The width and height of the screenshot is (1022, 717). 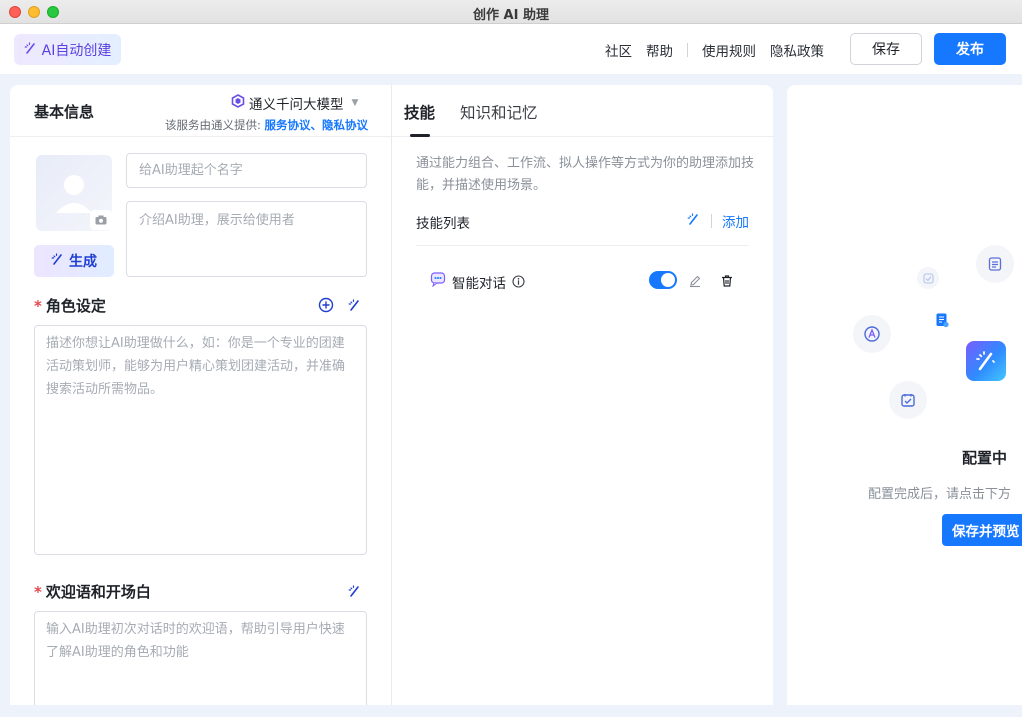 What do you see at coordinates (797, 50) in the screenshot?
I see `link-privacy-policy: 隐私政策` at bounding box center [797, 50].